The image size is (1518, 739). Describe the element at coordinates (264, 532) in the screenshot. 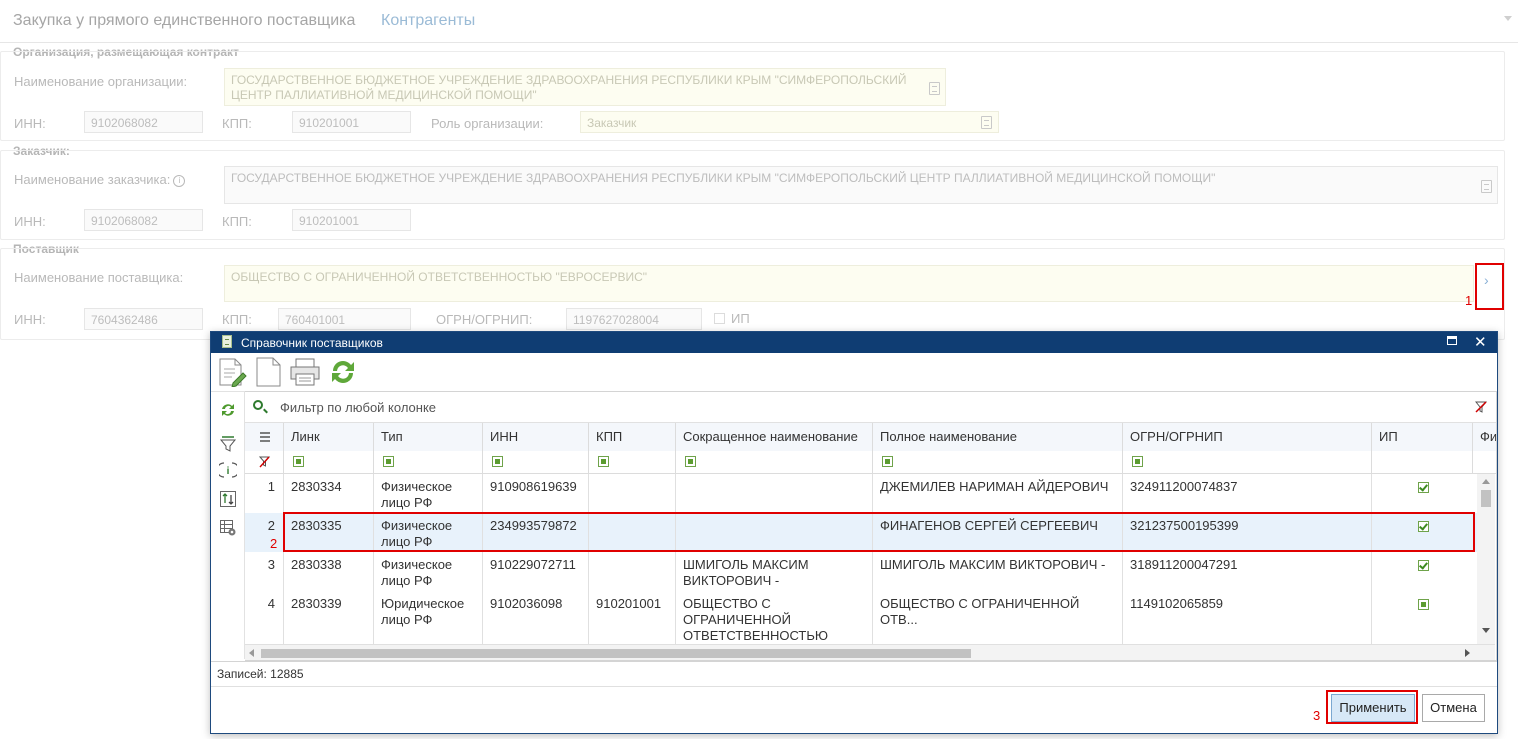

I see `row-number: 2` at that location.